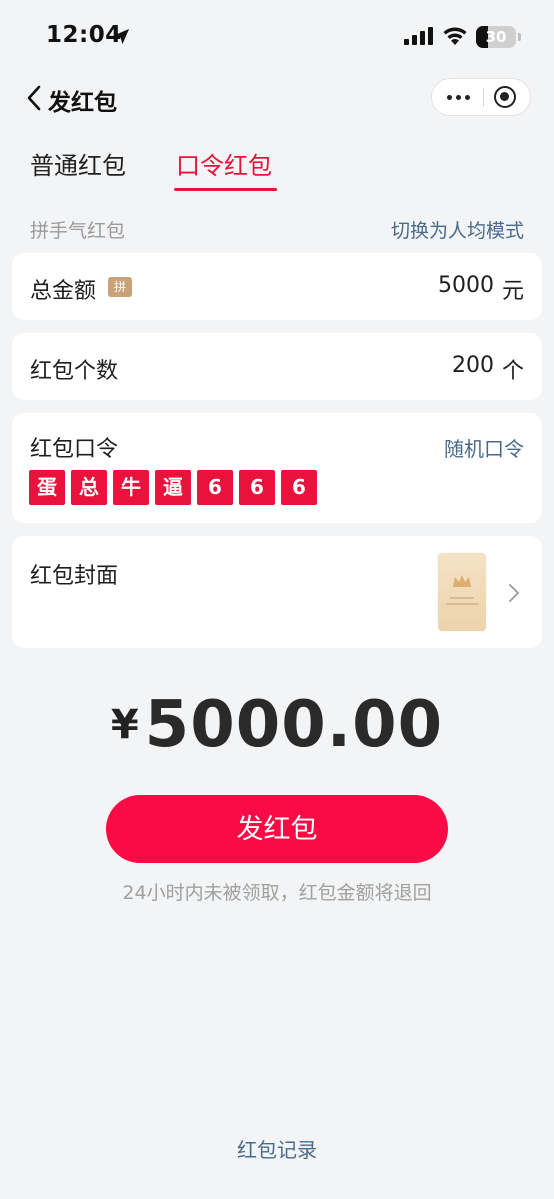 The height and width of the screenshot is (1199, 554). What do you see at coordinates (277, 36) in the screenshot?
I see `status-bar: 12:04 30` at bounding box center [277, 36].